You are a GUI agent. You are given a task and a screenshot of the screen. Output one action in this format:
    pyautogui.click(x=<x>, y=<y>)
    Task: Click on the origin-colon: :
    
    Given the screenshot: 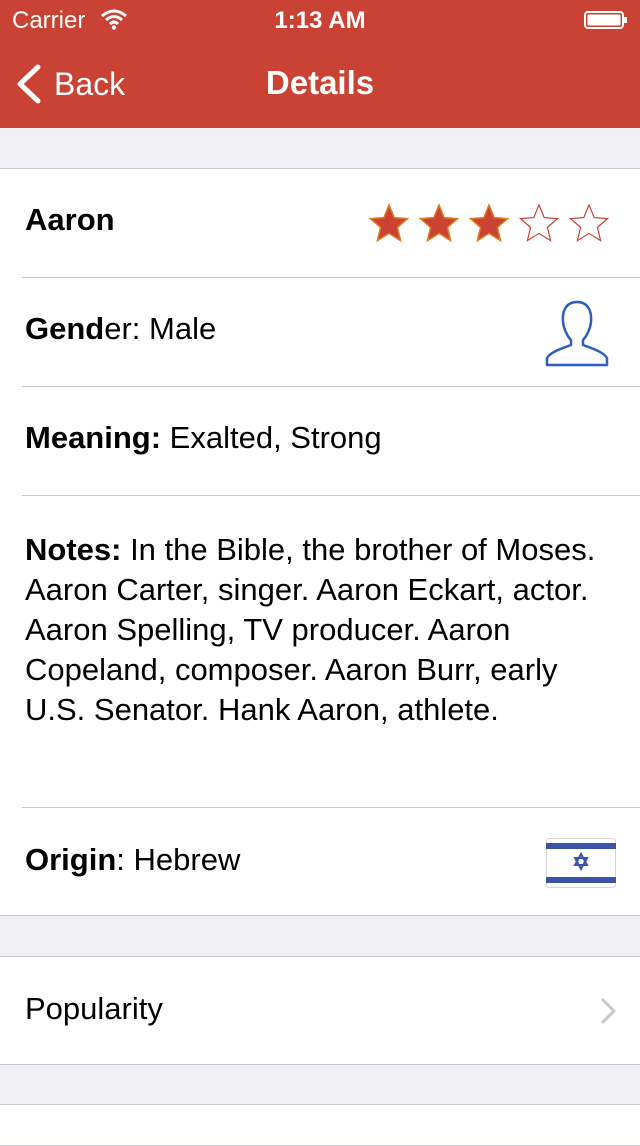 What is the action you would take?
    pyautogui.click(x=120, y=859)
    